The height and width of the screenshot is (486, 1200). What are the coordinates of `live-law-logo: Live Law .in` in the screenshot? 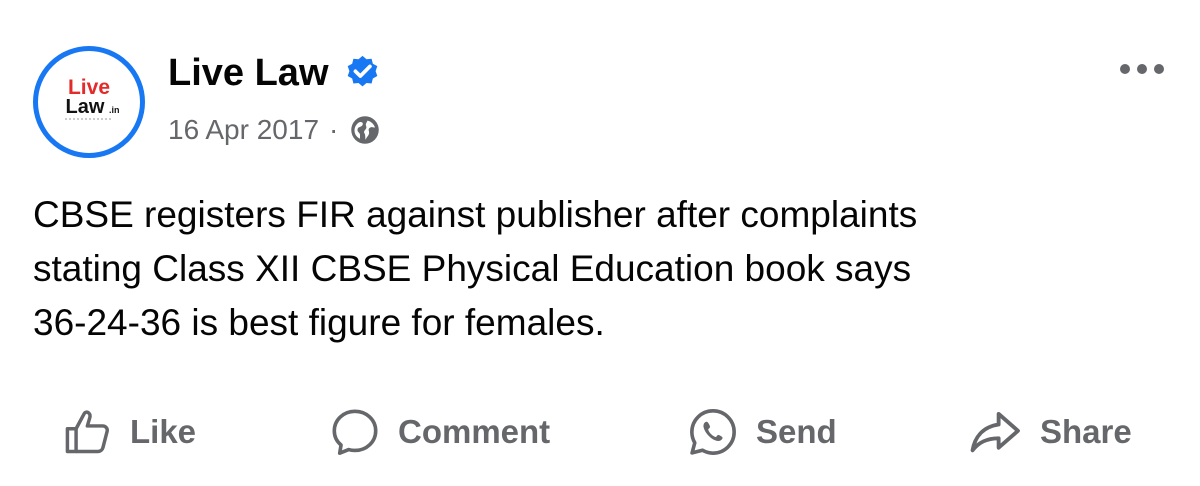 It's located at (92, 98).